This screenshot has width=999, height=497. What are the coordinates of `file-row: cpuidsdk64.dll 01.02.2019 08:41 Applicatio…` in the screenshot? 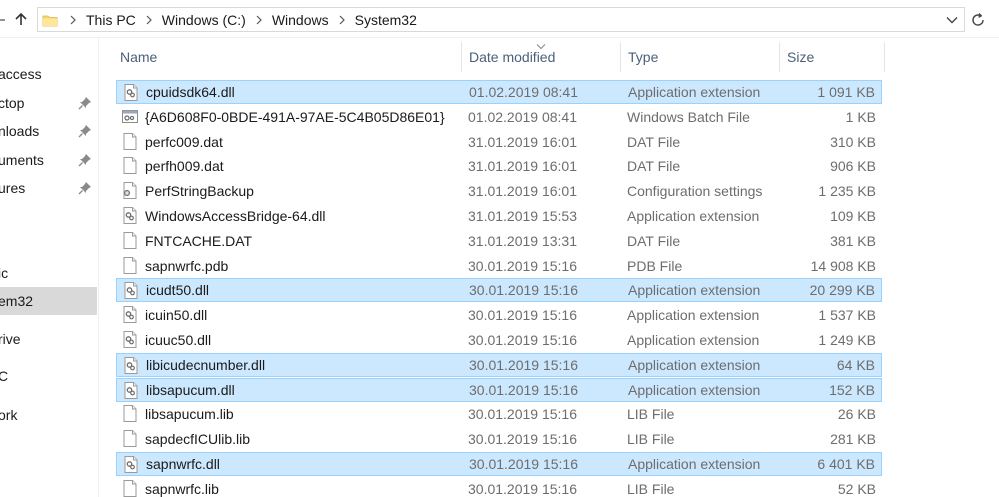 It's located at (499, 92).